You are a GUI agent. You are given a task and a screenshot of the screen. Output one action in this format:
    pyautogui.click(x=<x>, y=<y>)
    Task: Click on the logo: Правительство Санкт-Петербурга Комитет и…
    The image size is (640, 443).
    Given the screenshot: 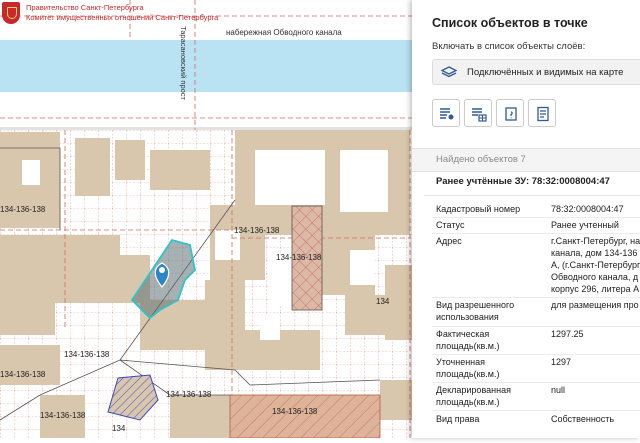 What is the action you would take?
    pyautogui.click(x=130, y=13)
    